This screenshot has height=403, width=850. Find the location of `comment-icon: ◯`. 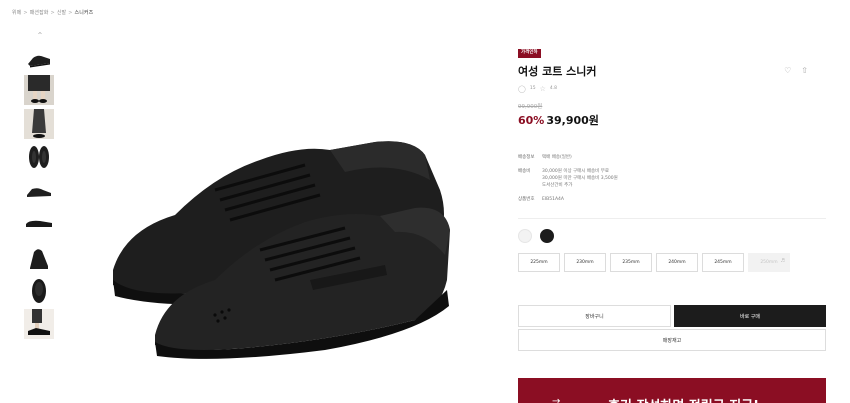

comment-icon: ◯ is located at coordinates (522, 88).